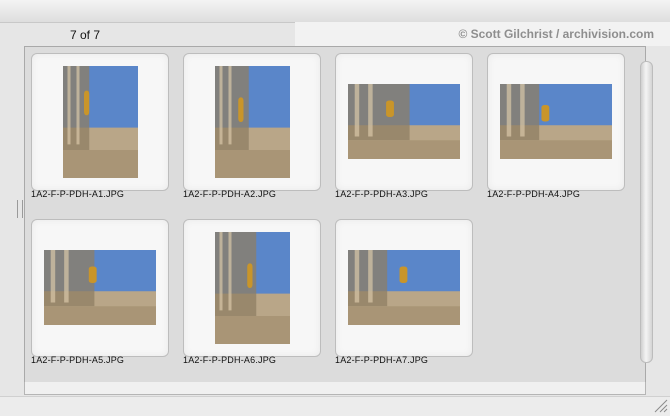 This screenshot has height=416, width=670. What do you see at coordinates (78, 360) in the screenshot?
I see `thumbnail-filename: 1A2-F-P-PDH-A5.JPG` at bounding box center [78, 360].